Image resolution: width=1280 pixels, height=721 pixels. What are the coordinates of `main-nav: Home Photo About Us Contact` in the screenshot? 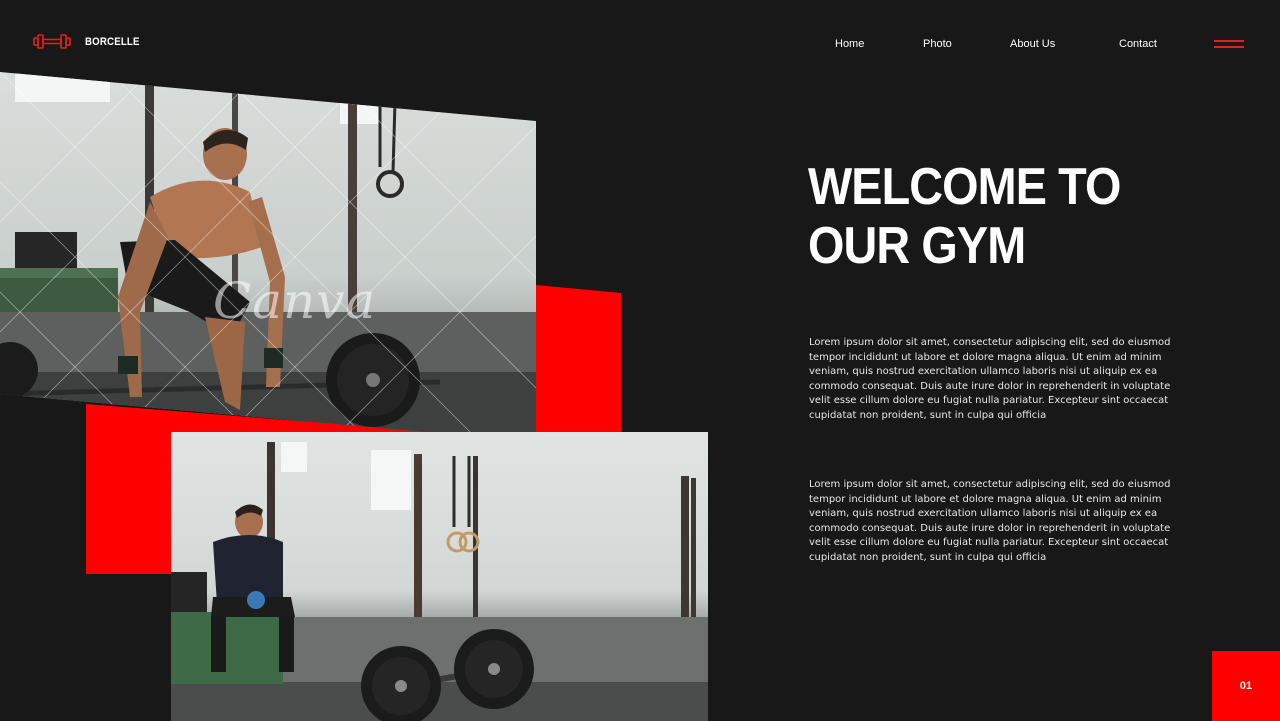 It's located at (640, 46).